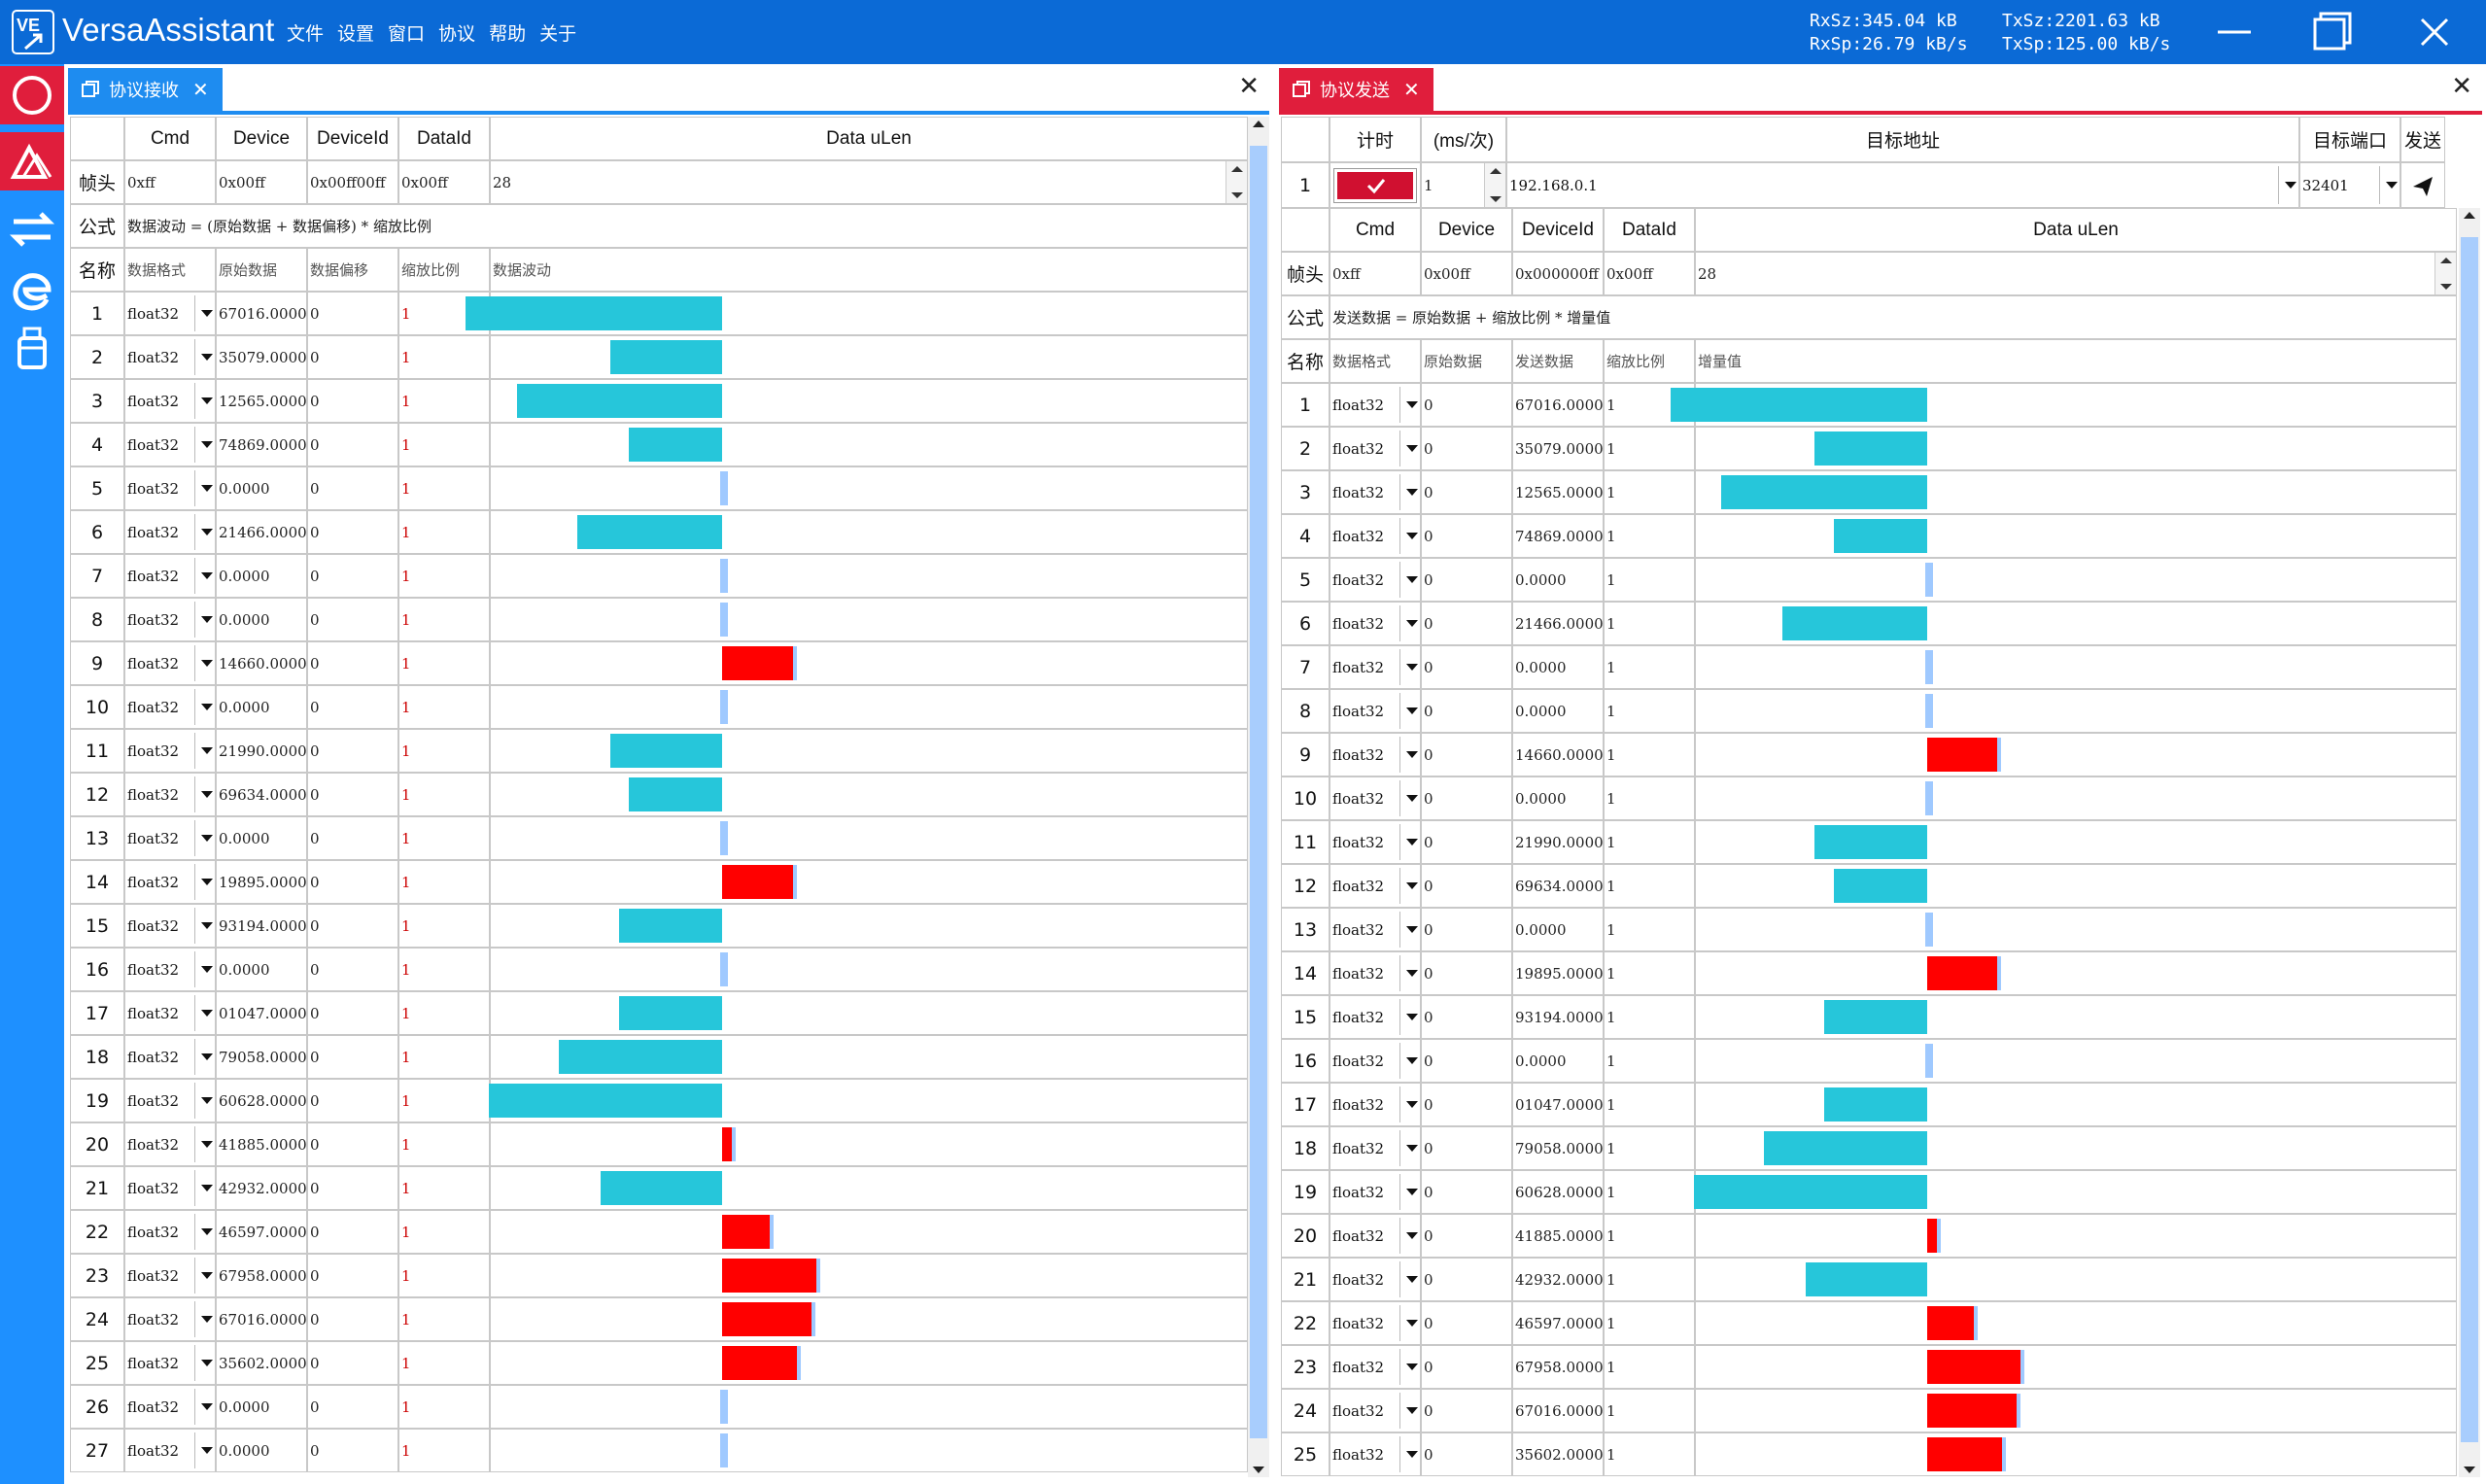  I want to click on sidebar-item-wave, so click(32, 161).